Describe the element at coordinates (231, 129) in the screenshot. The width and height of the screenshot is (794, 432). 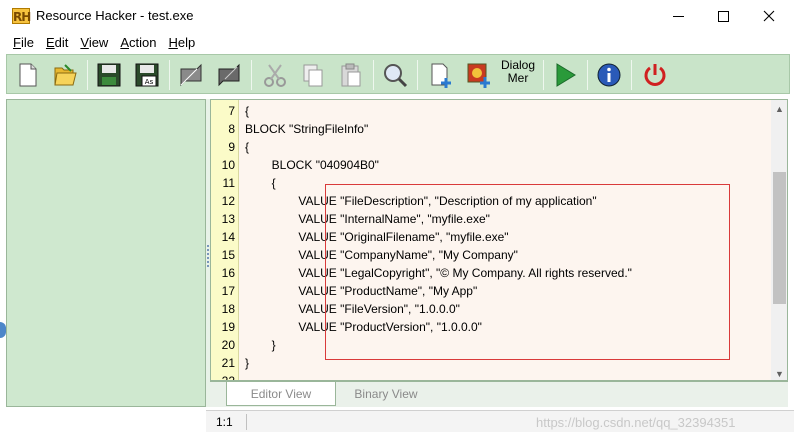
I see `line-number: 8` at that location.